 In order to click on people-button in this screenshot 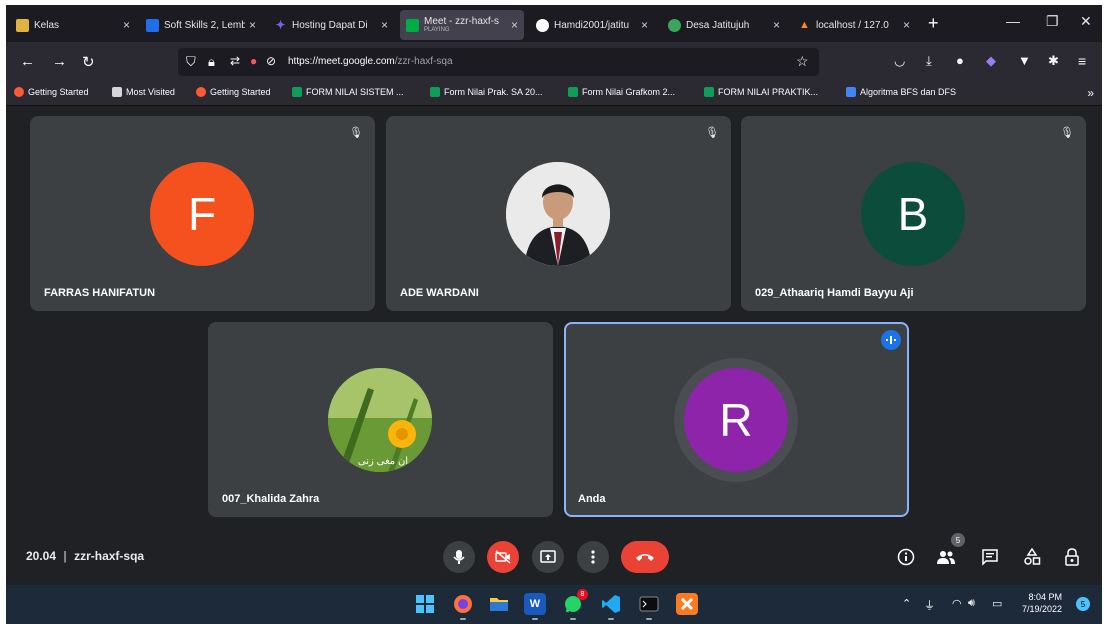, I will do `click(946, 557)`.